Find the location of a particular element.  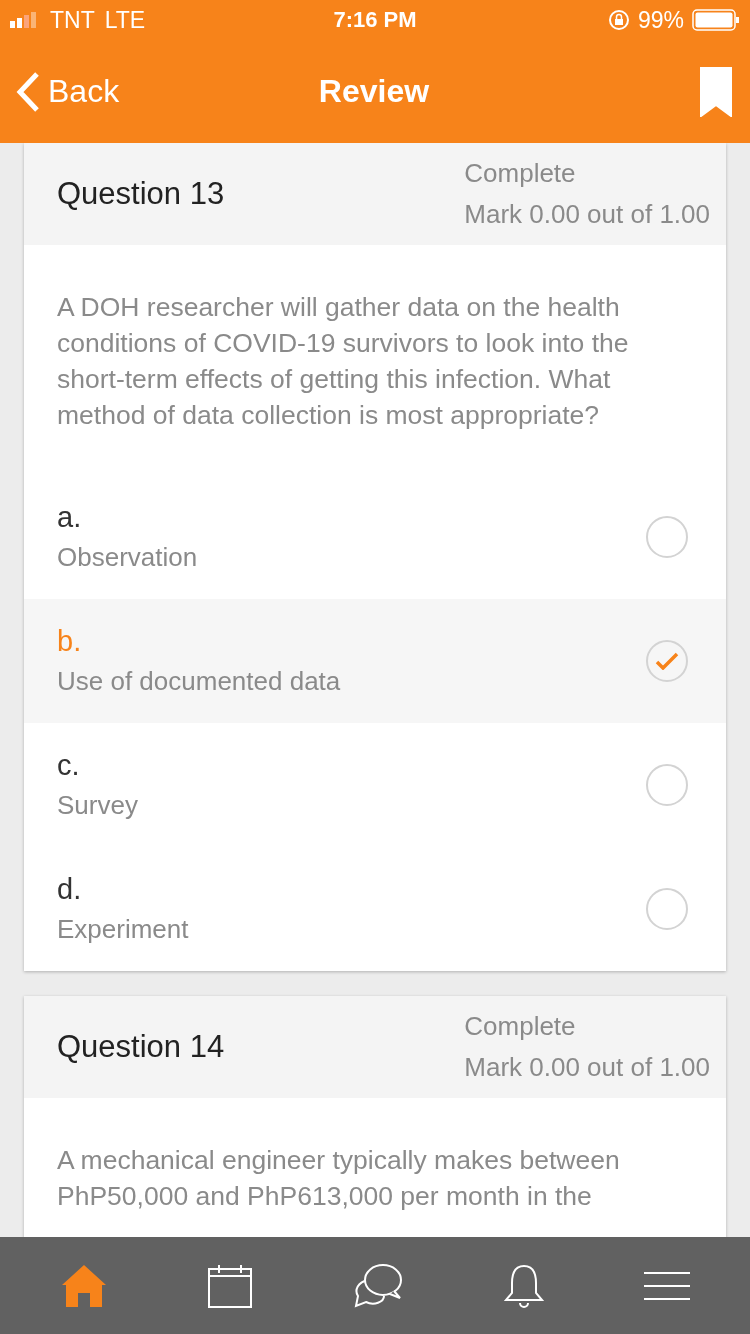

option-letter: b. is located at coordinates (70, 641).